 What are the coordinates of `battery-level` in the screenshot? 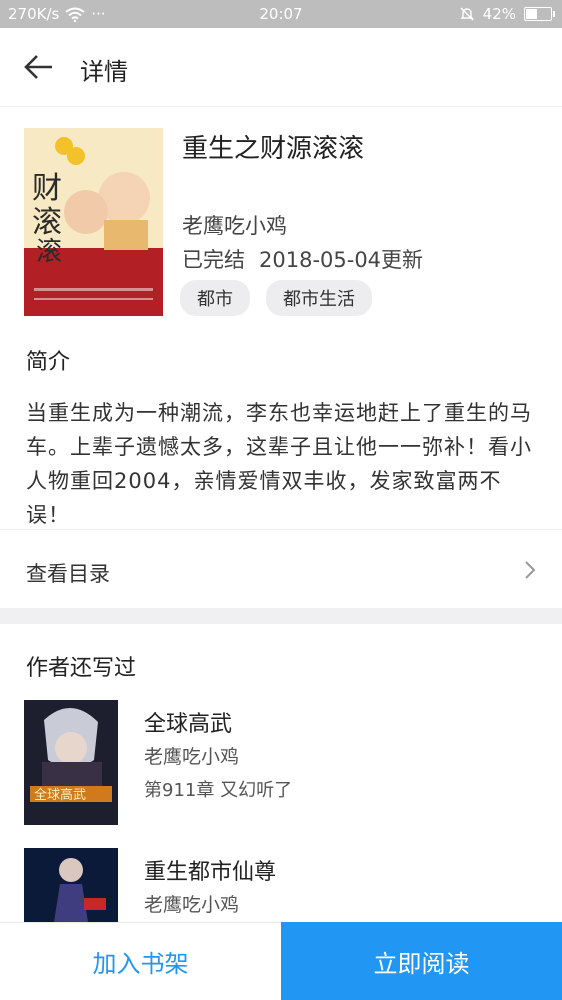 It's located at (531, 14).